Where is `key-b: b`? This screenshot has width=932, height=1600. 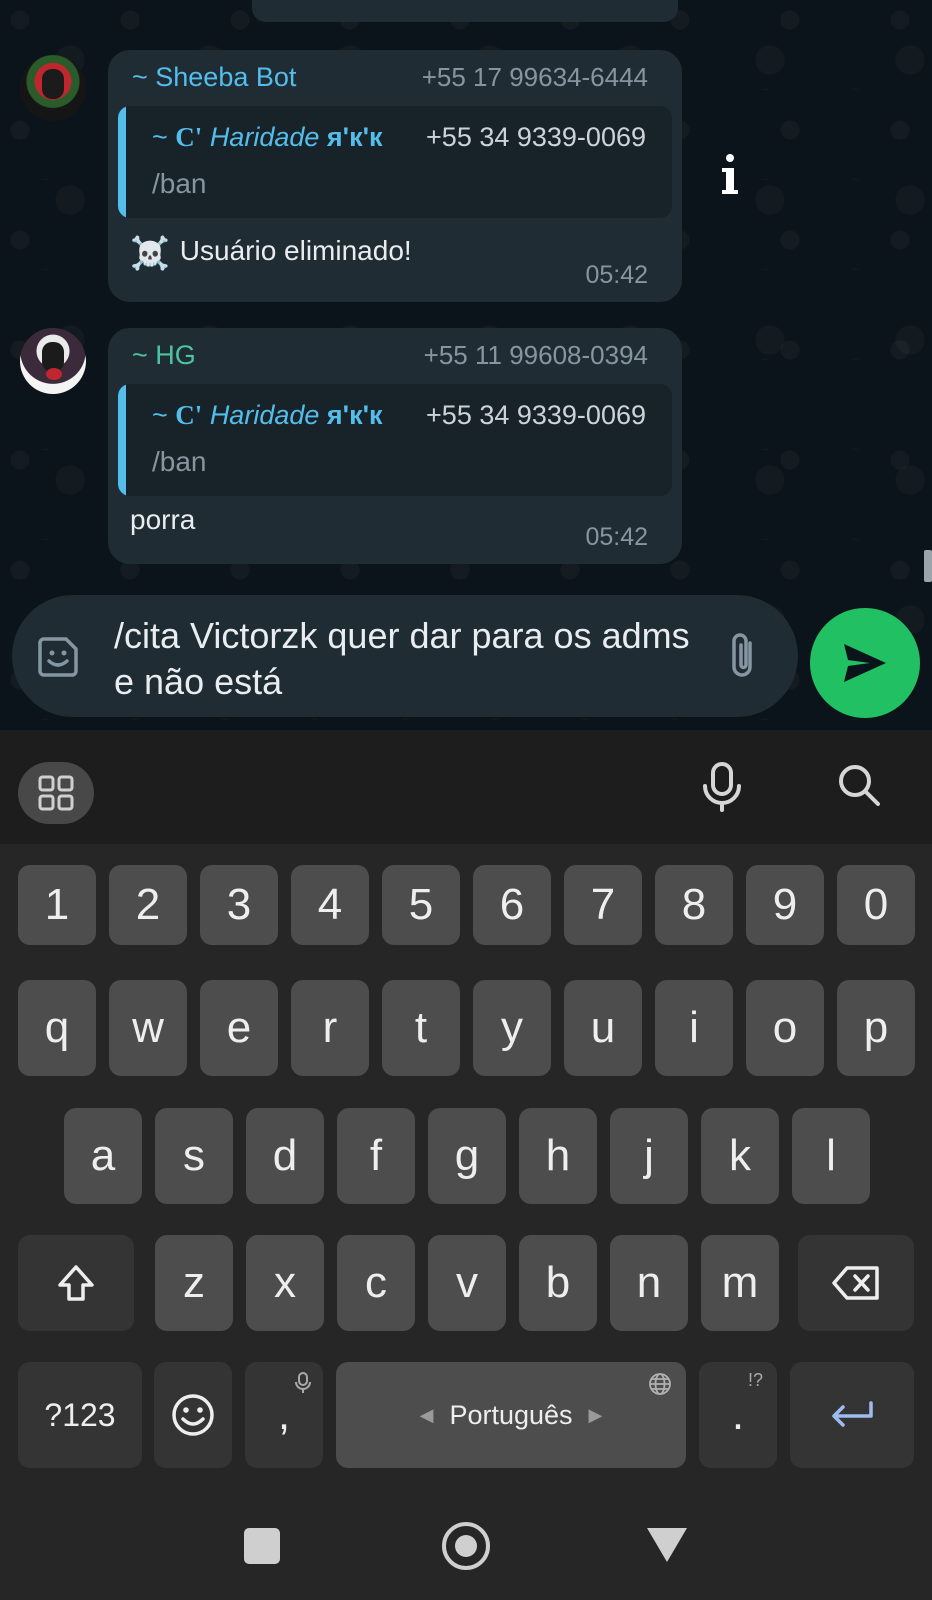
key-b: b is located at coordinates (558, 1283).